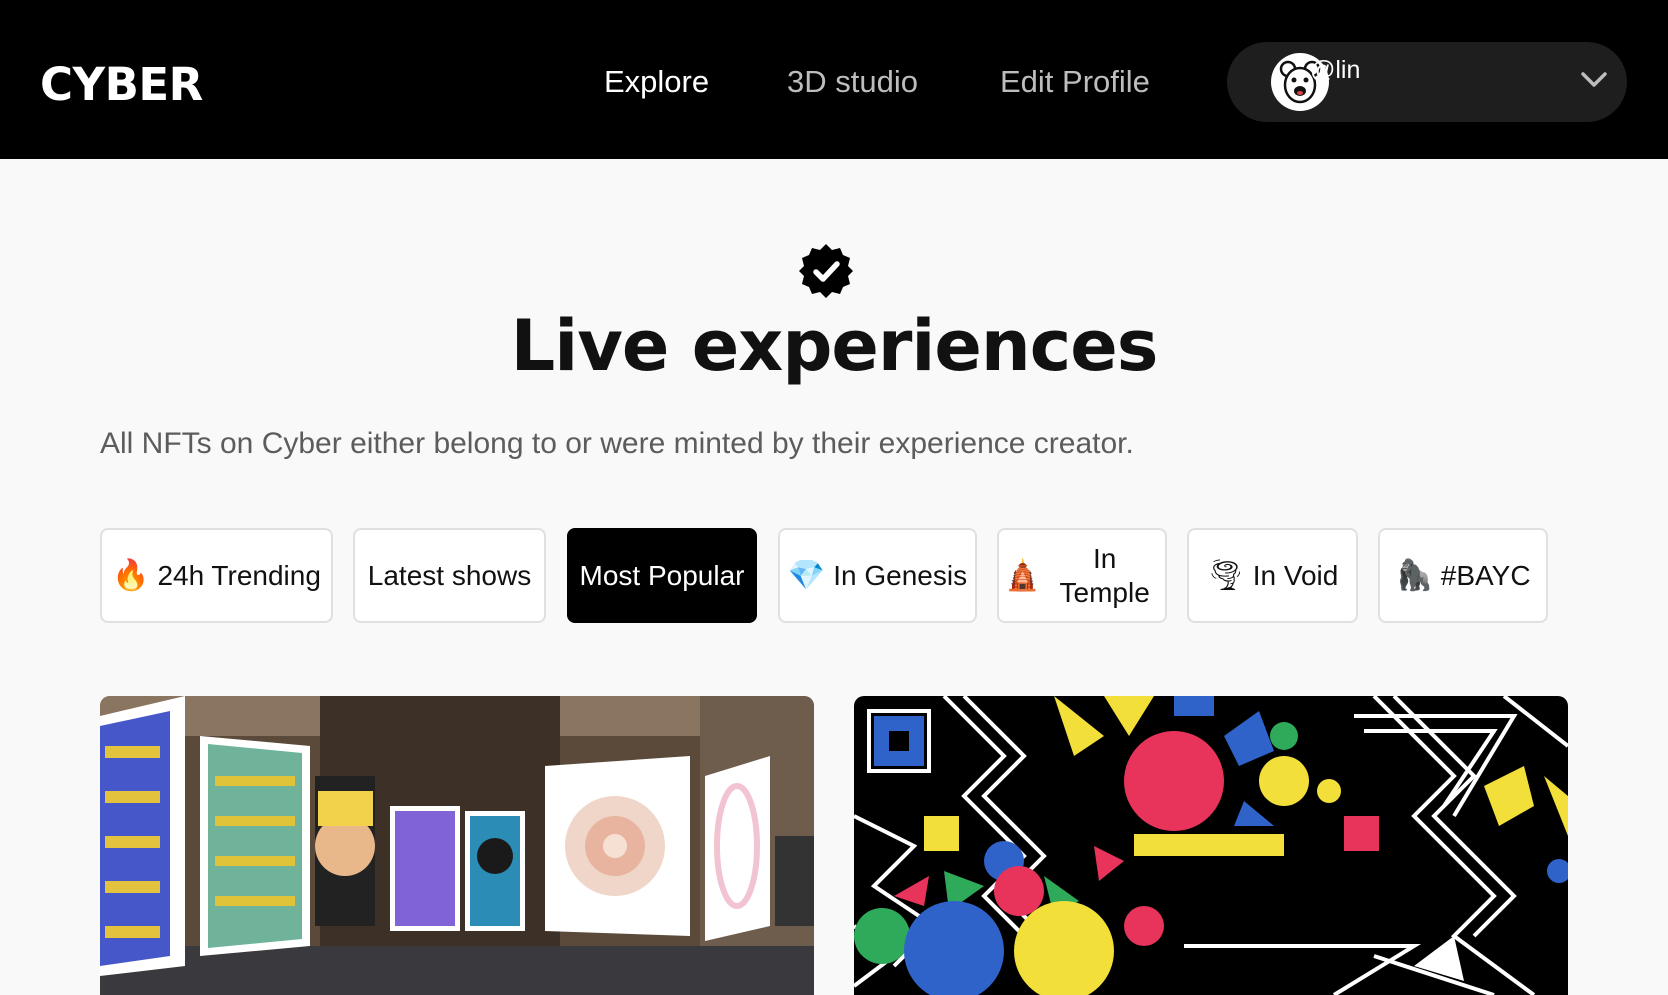  What do you see at coordinates (1075, 82) in the screenshot?
I see `nav-edit-profile: Edit Profile` at bounding box center [1075, 82].